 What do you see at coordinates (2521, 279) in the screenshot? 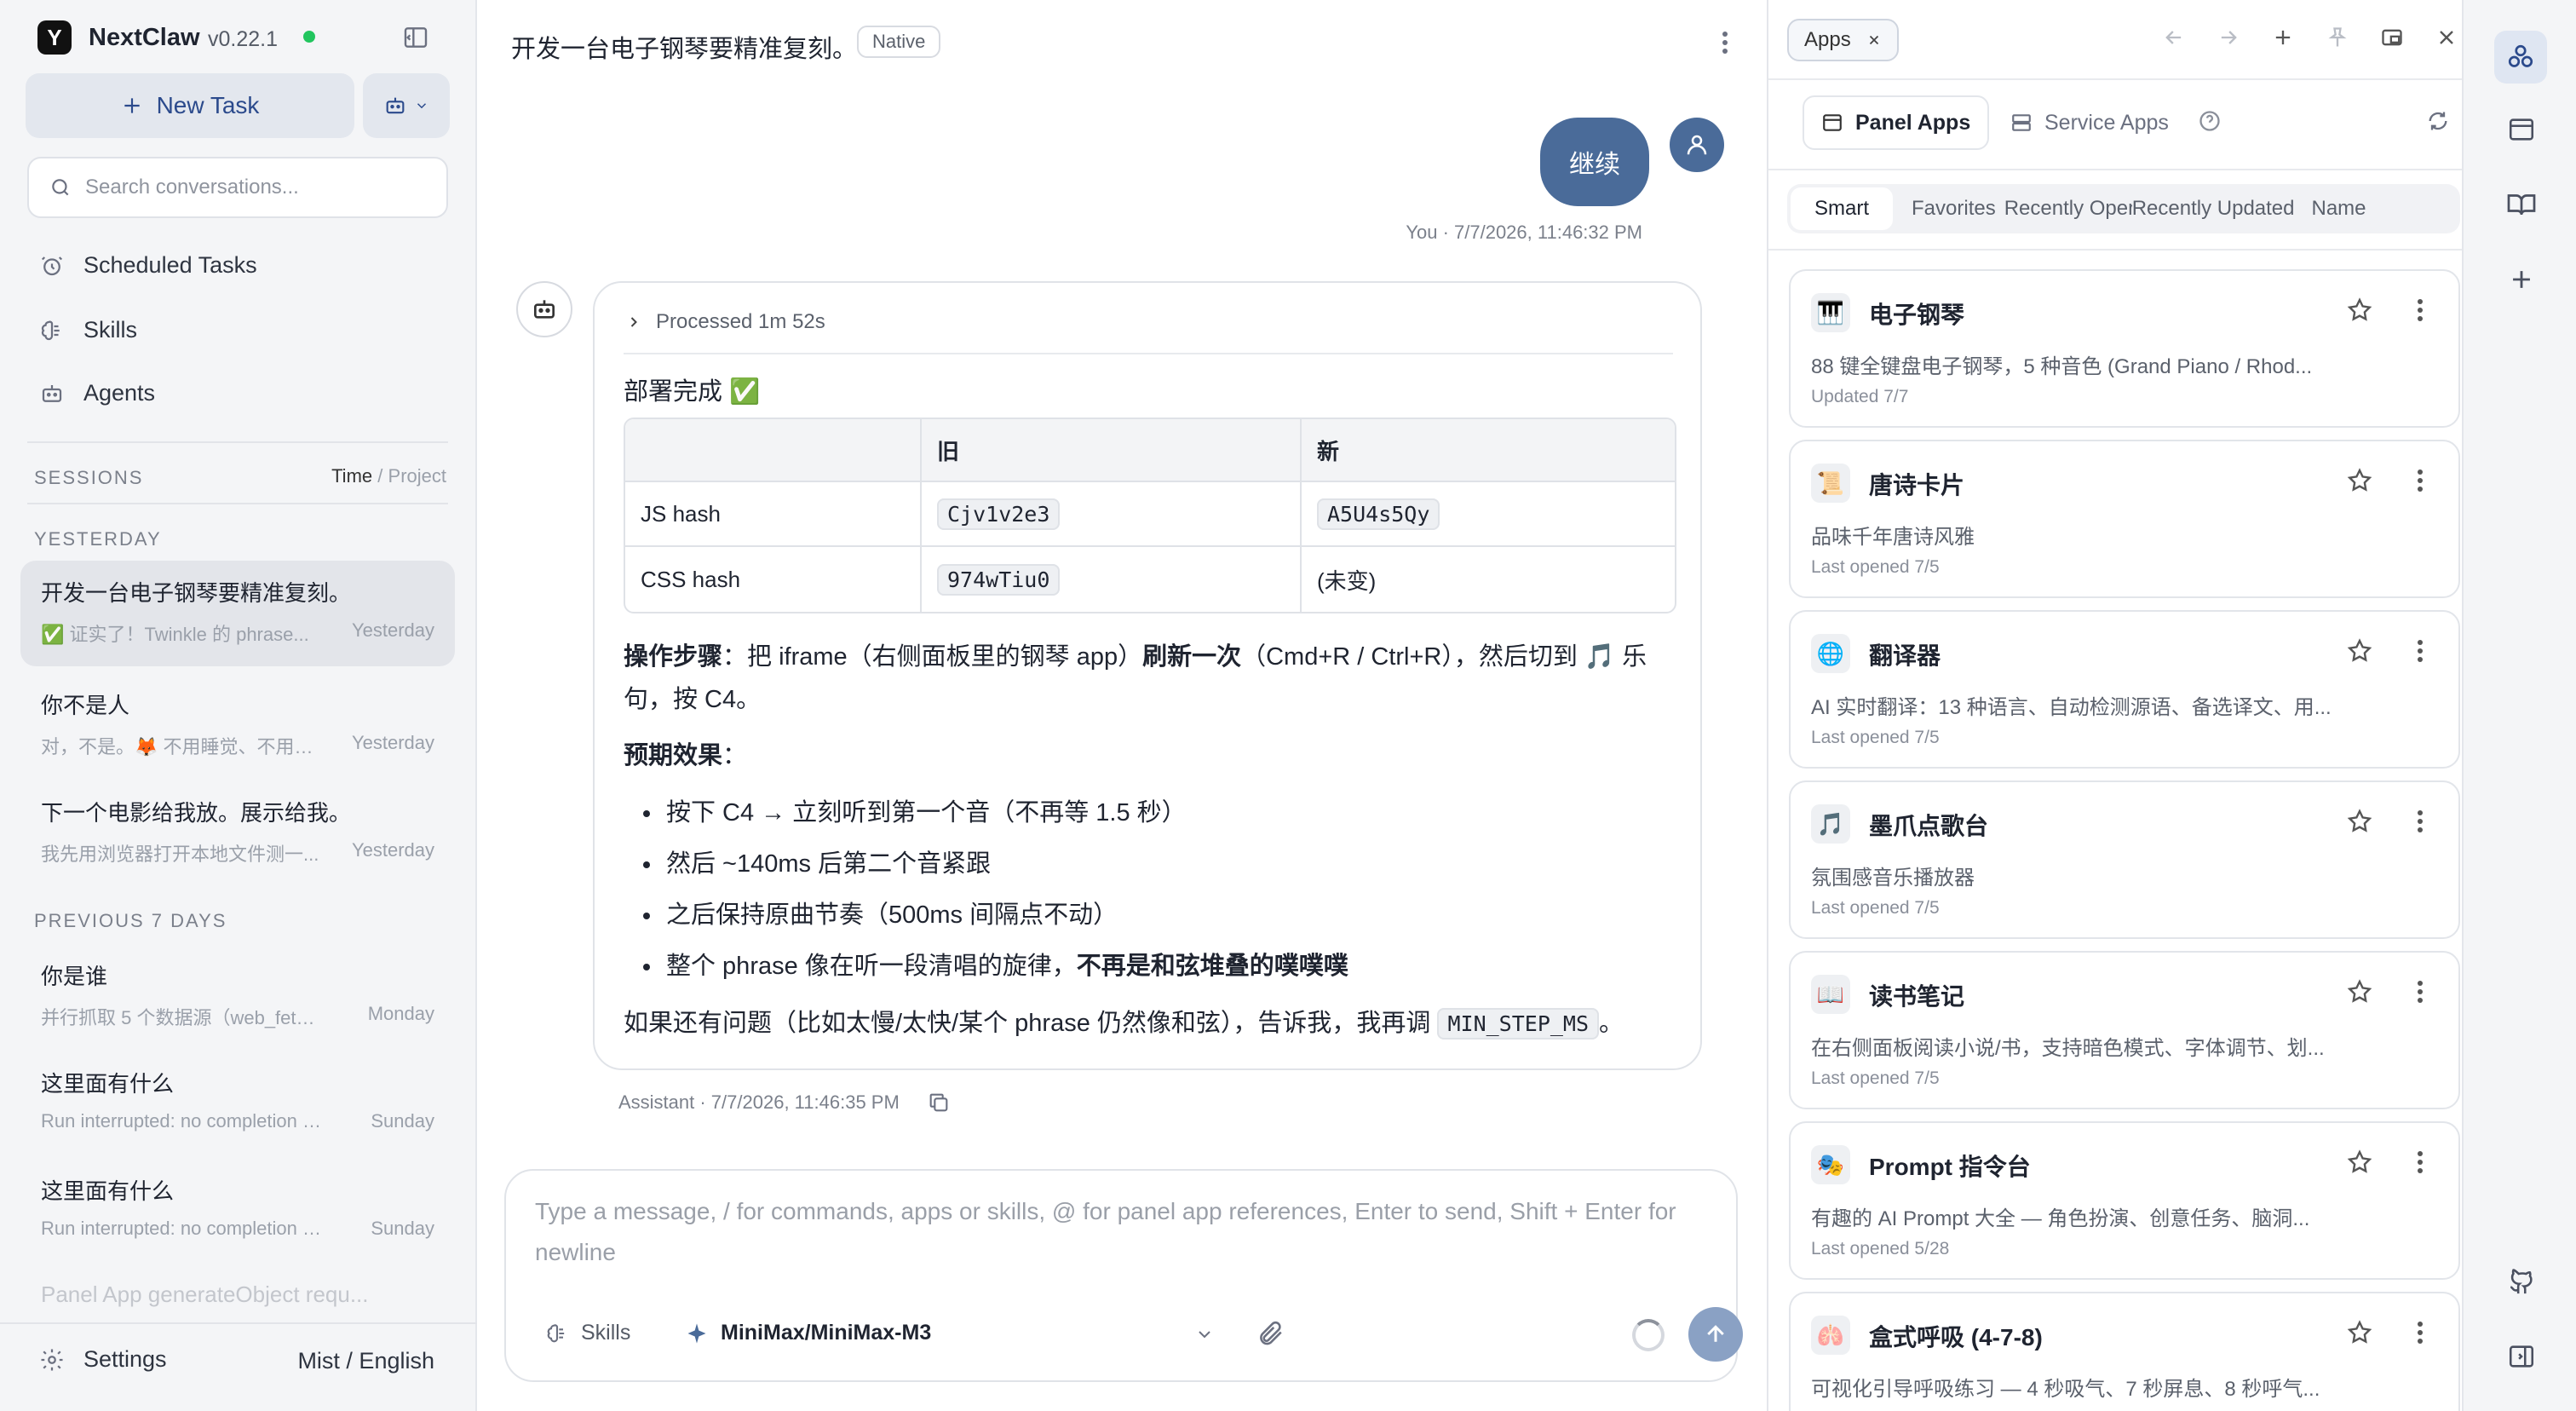
I see `rail-add-button` at bounding box center [2521, 279].